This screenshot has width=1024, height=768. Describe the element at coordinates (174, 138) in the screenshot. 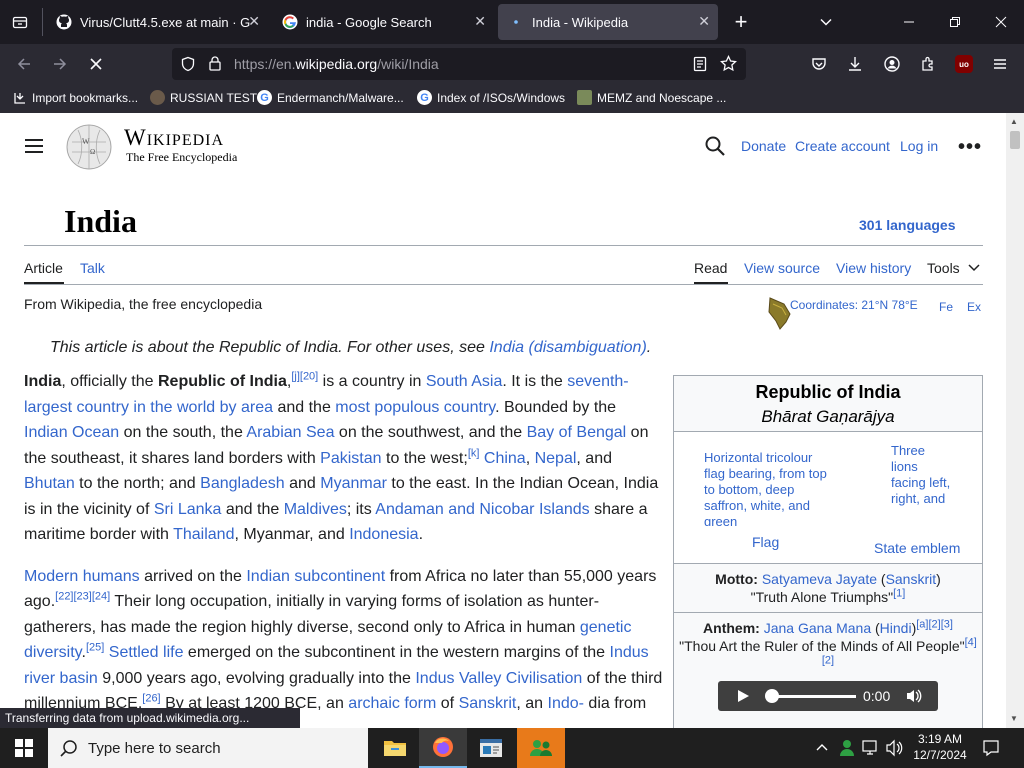

I see `wikipedia-wordmark: Wikipedia` at that location.